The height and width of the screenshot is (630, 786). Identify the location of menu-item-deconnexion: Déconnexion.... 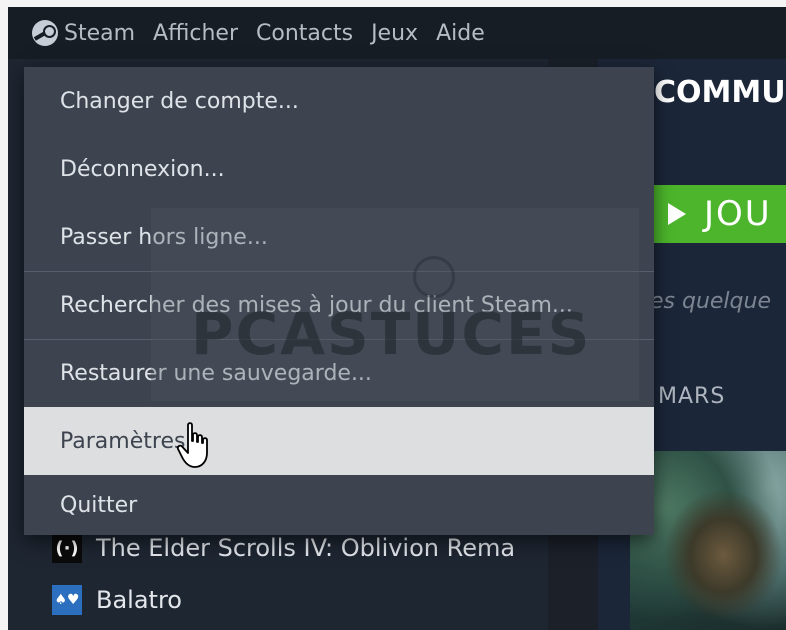
(339, 169).